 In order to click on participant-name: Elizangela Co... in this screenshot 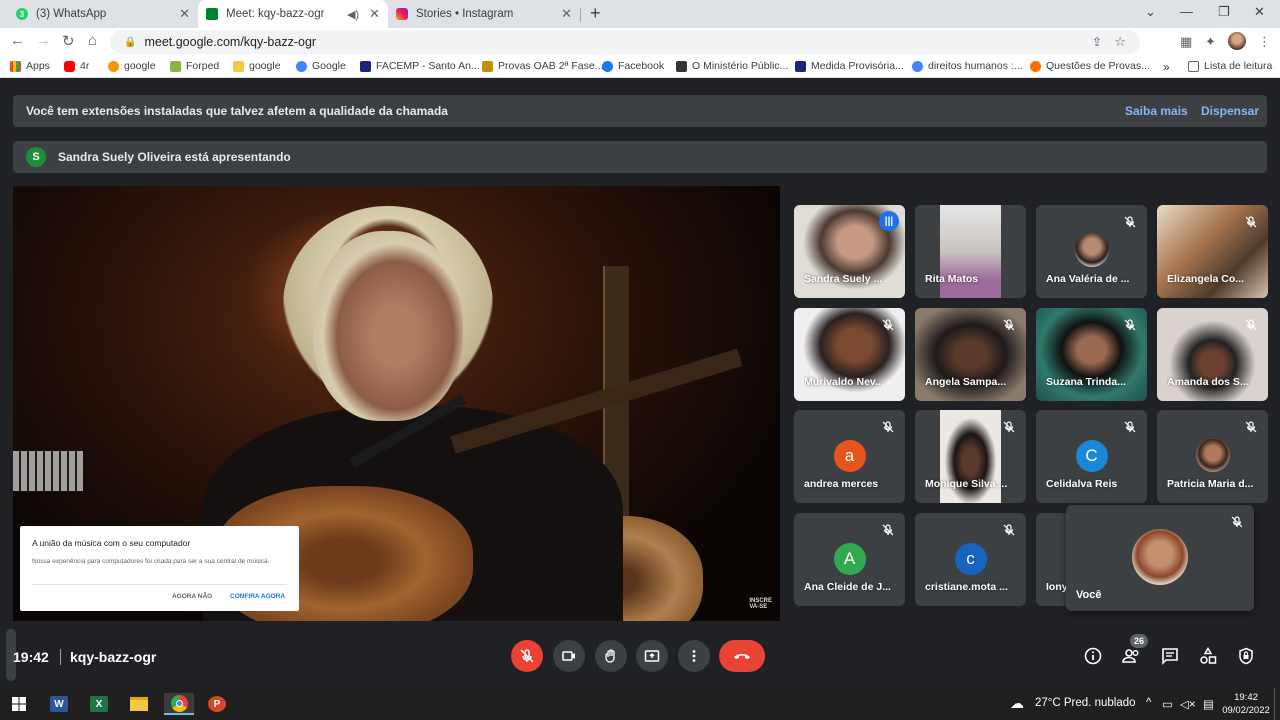, I will do `click(1206, 279)`.